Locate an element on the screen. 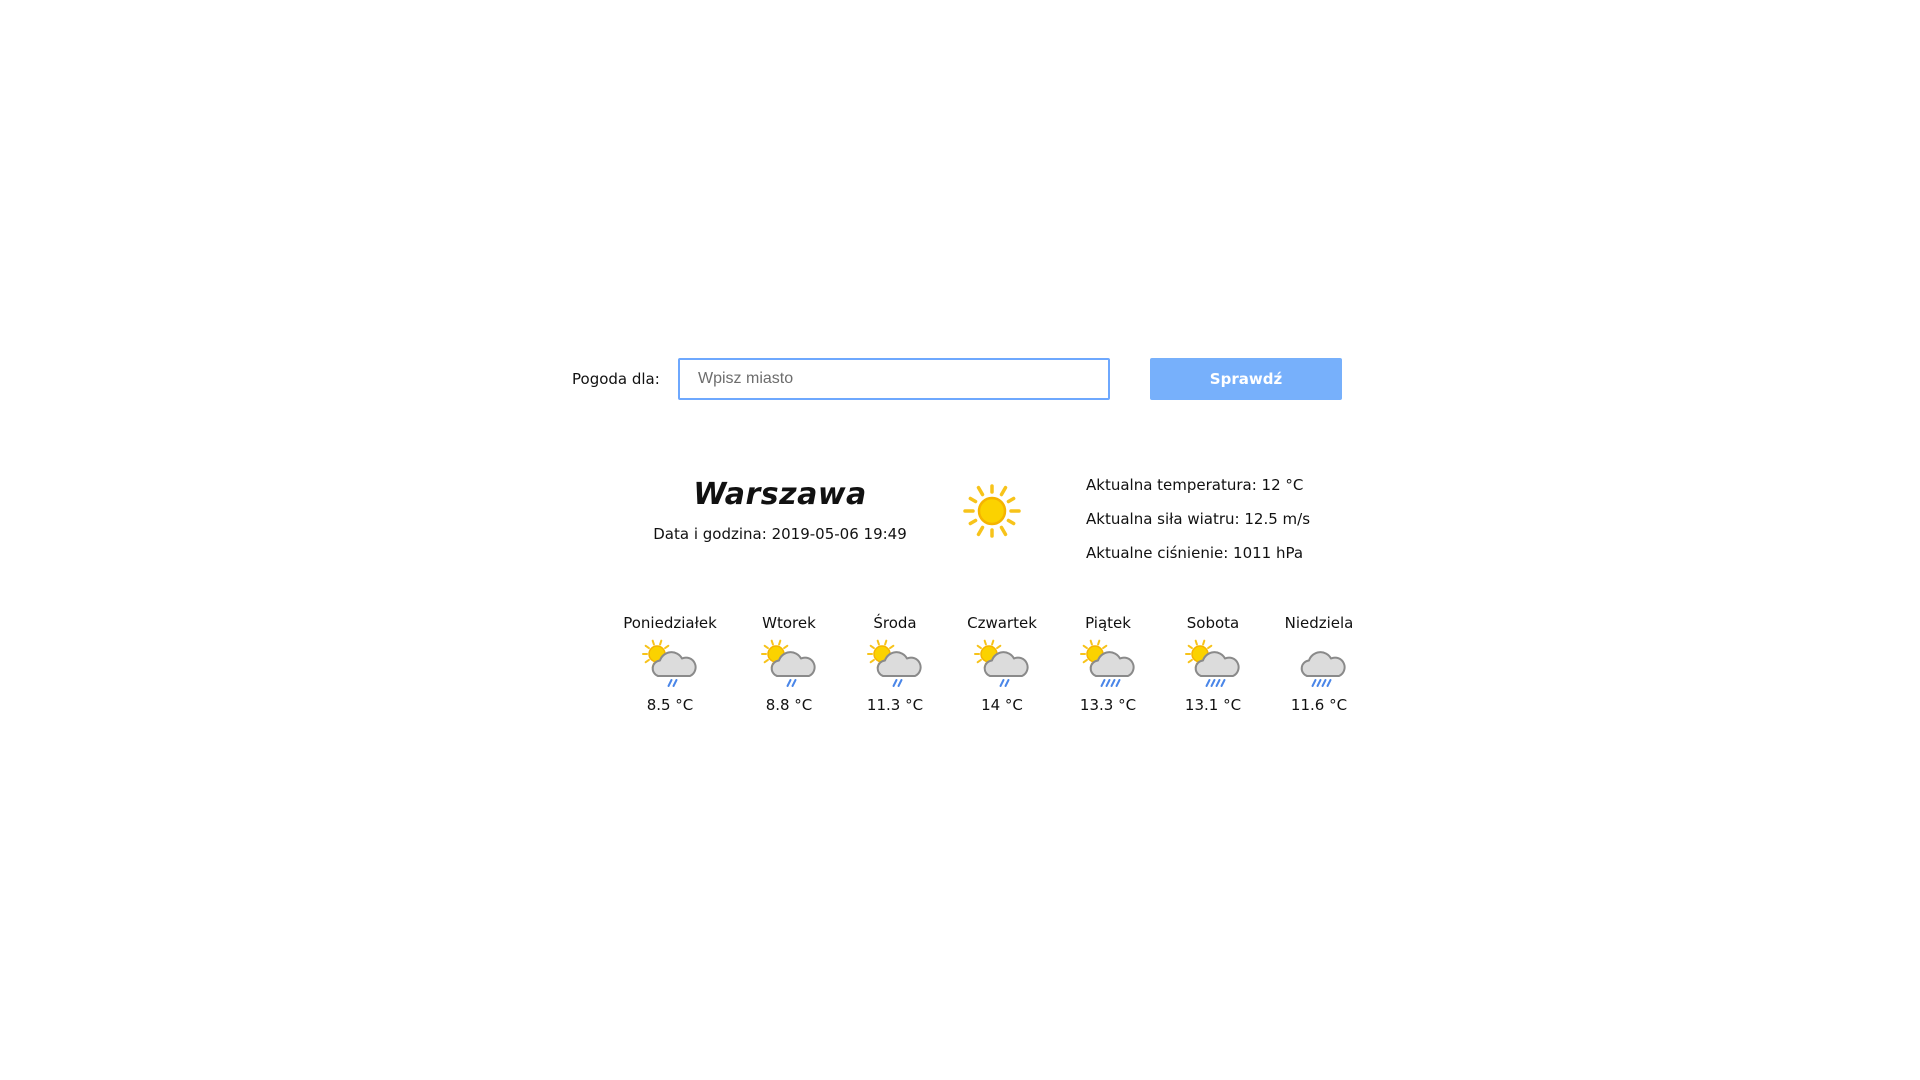 The image size is (1920, 1080). forecast-day: Wtorek 8.8 °C is located at coordinates (789, 664).